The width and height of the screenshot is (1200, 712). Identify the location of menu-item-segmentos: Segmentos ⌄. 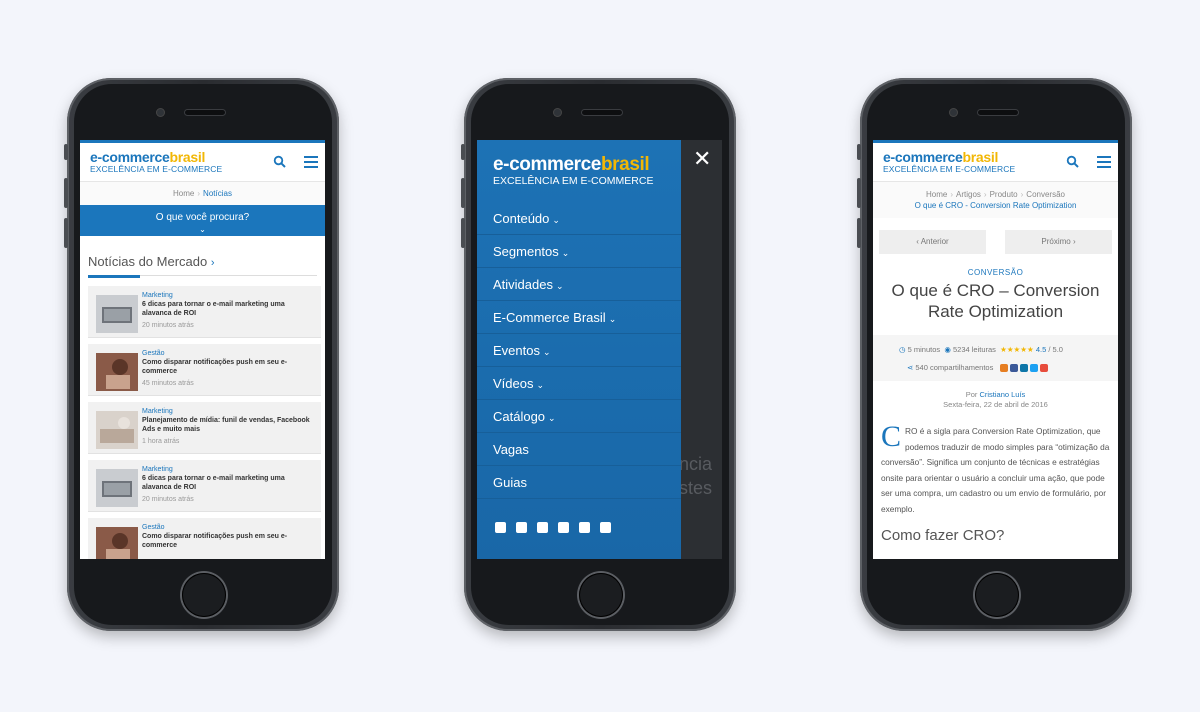
(579, 251).